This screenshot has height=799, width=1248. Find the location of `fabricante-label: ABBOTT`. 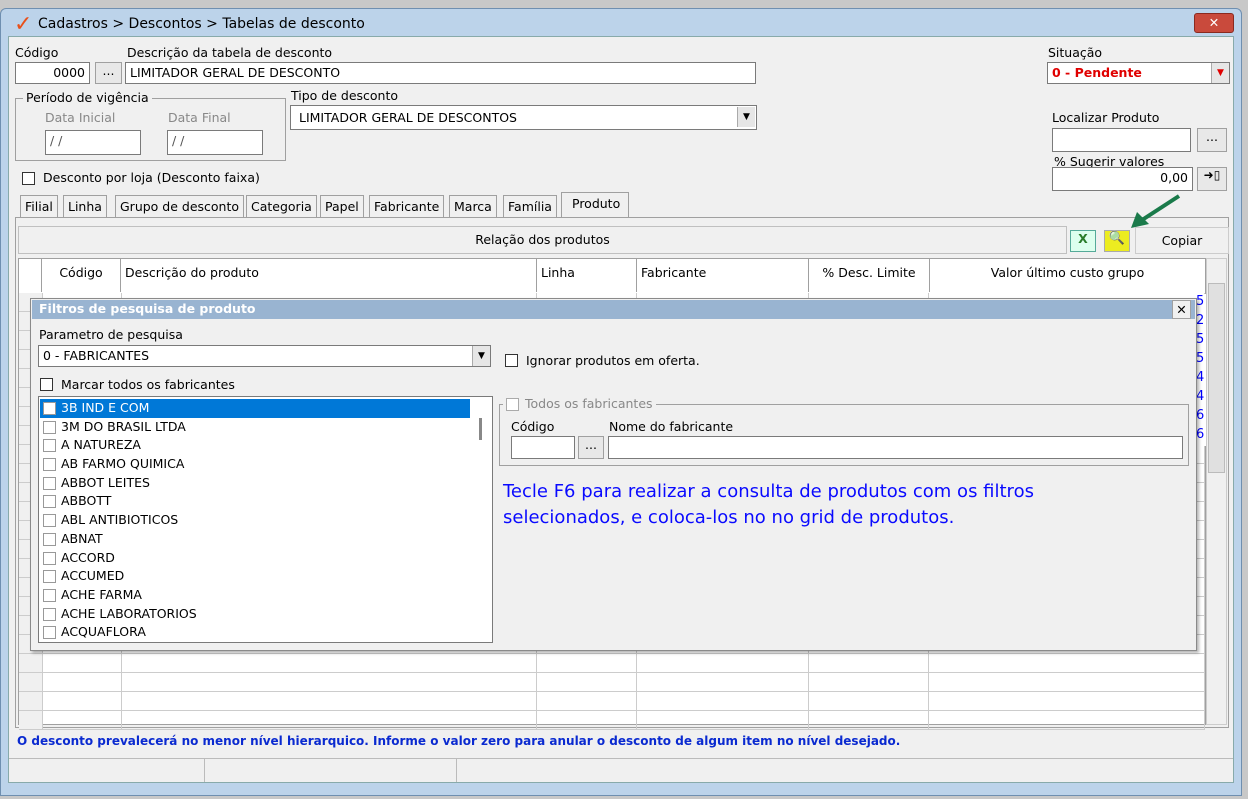

fabricante-label: ABBOTT is located at coordinates (86, 501).